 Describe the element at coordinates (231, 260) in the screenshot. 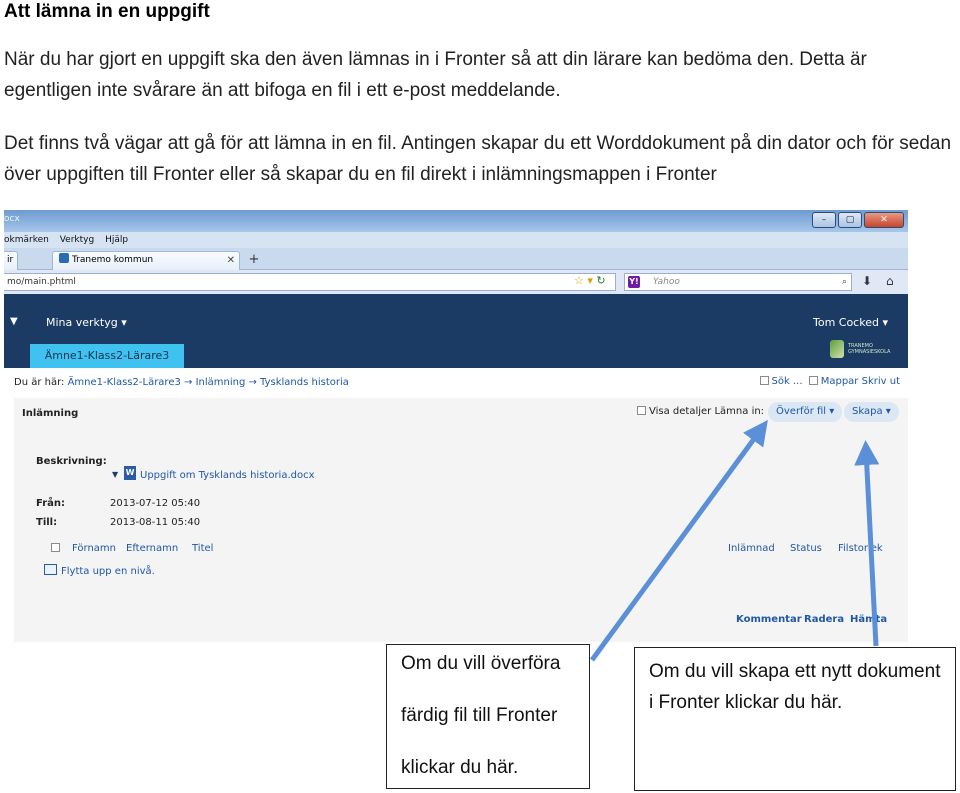

I see `tab-close-icon: ✕` at that location.